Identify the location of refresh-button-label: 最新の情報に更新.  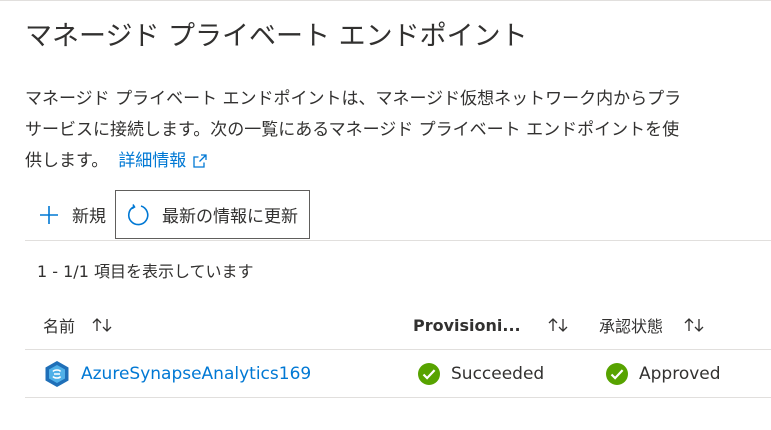
(230, 217).